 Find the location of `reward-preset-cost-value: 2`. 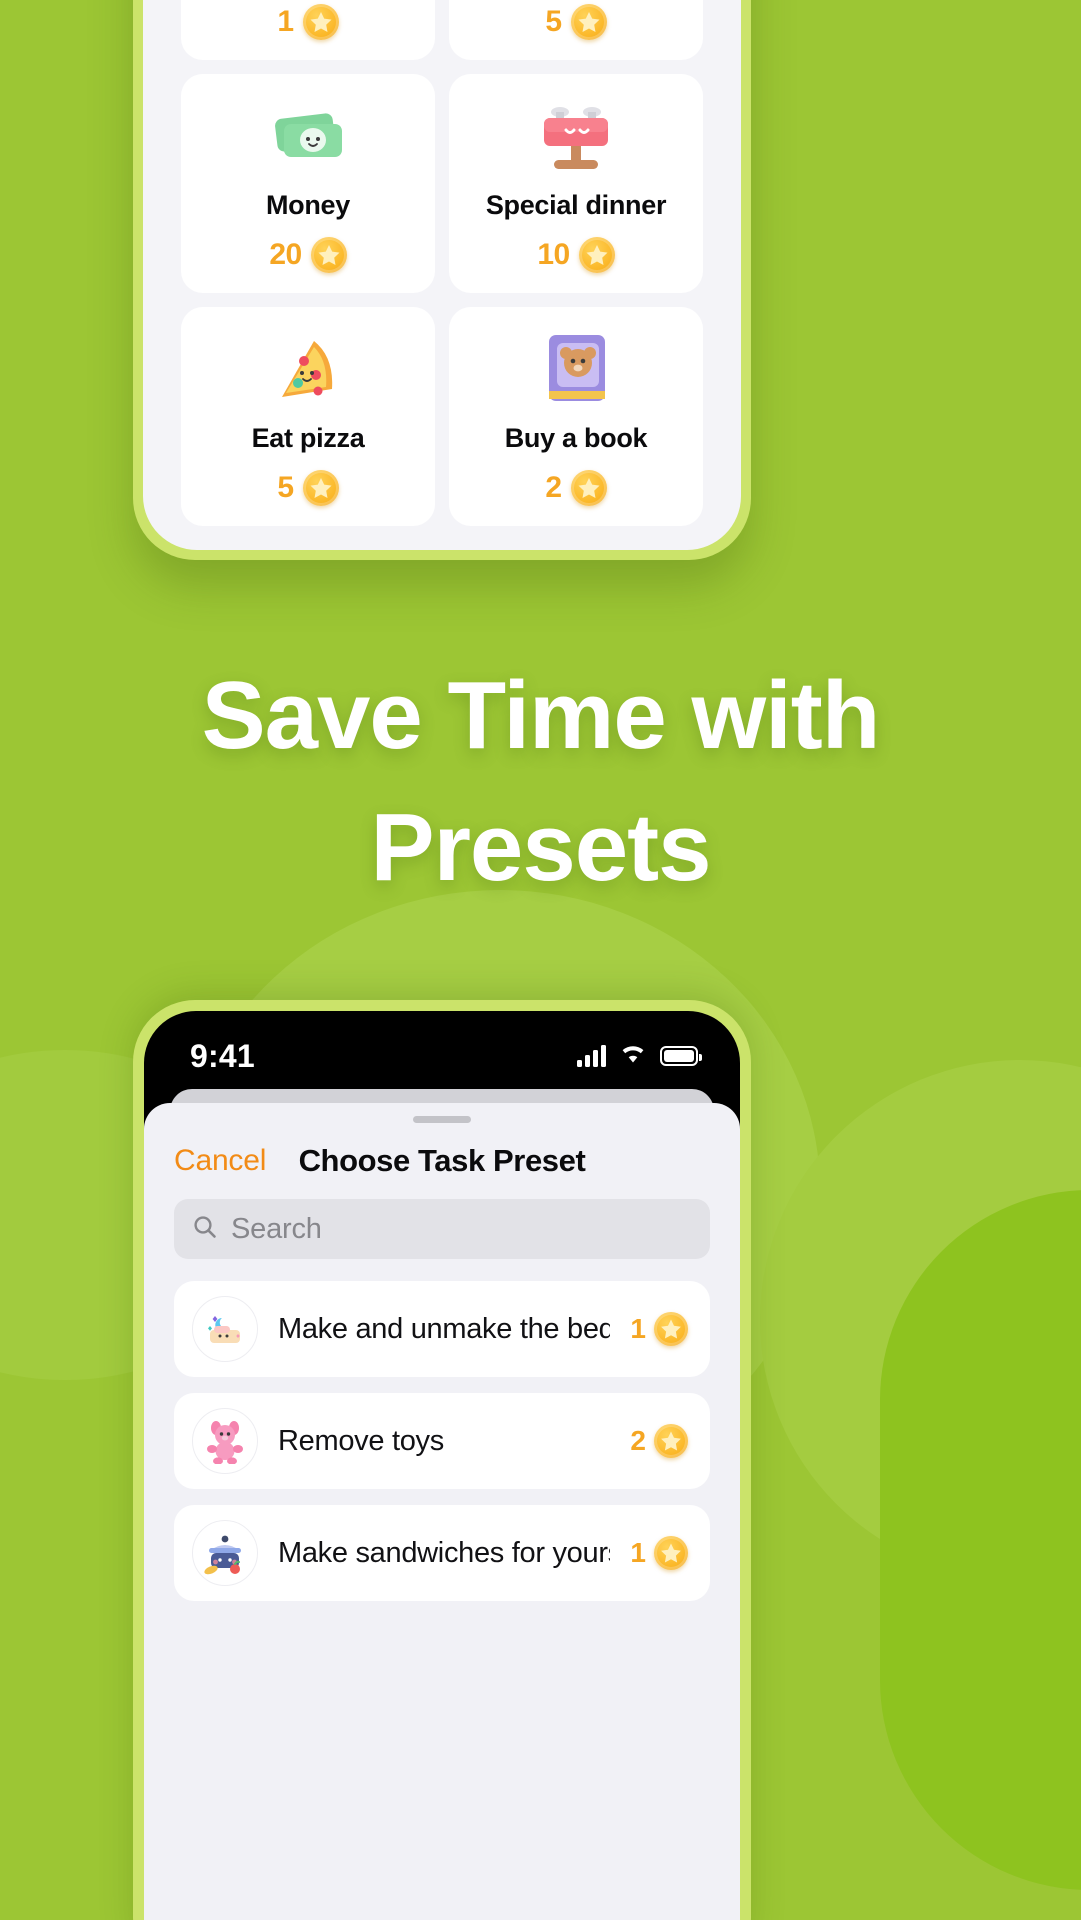

reward-preset-cost-value: 2 is located at coordinates (553, 487).